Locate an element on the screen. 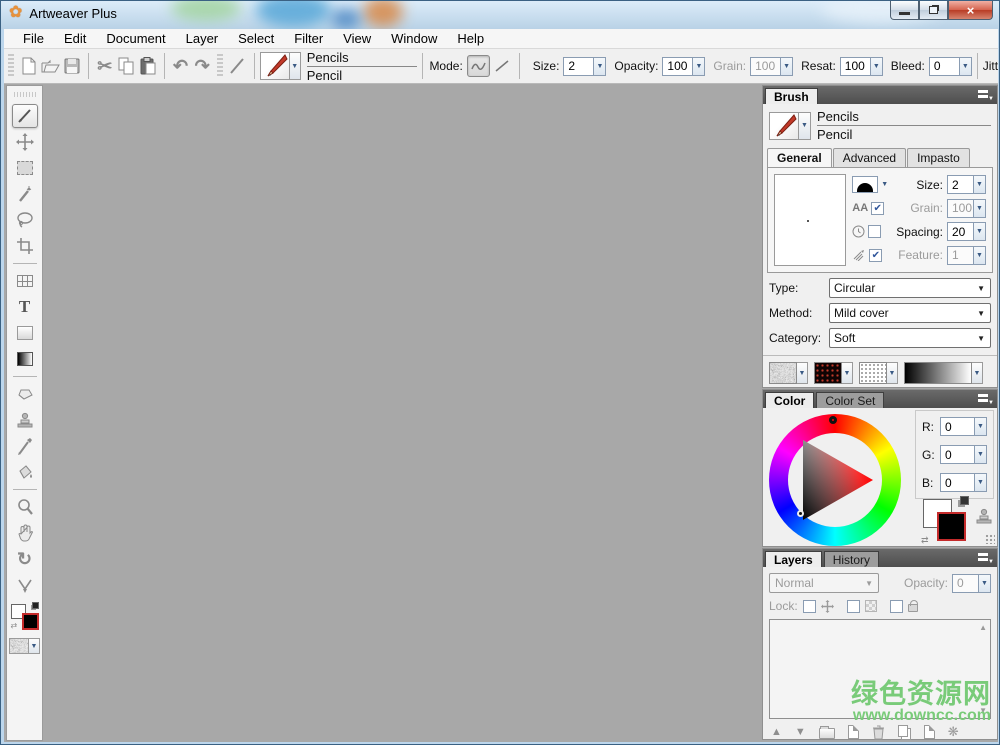 This screenshot has height=745, width=1000. color-set-tab: Color Set is located at coordinates (850, 400).